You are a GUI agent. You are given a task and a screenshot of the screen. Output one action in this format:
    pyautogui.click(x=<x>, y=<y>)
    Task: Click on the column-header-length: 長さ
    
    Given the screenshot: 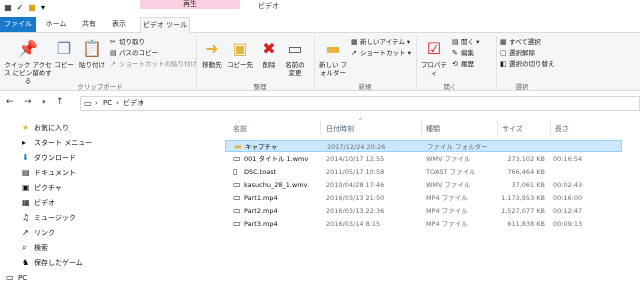 What is the action you would take?
    pyautogui.click(x=562, y=129)
    